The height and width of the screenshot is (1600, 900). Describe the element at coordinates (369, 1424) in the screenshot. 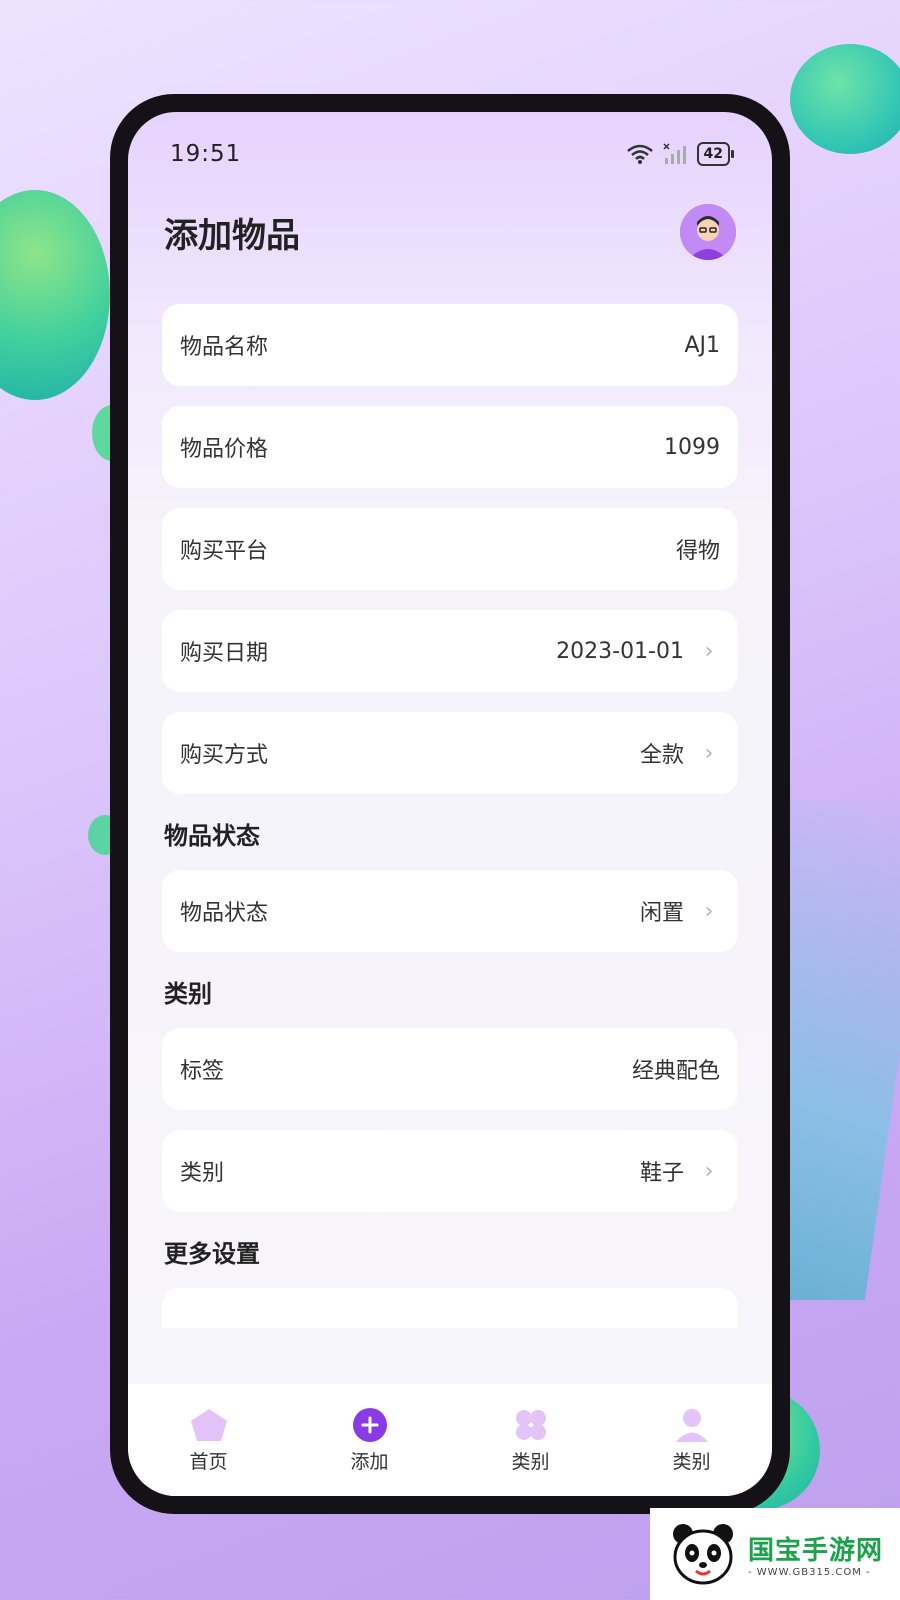

I see `plus-circle-icon` at that location.